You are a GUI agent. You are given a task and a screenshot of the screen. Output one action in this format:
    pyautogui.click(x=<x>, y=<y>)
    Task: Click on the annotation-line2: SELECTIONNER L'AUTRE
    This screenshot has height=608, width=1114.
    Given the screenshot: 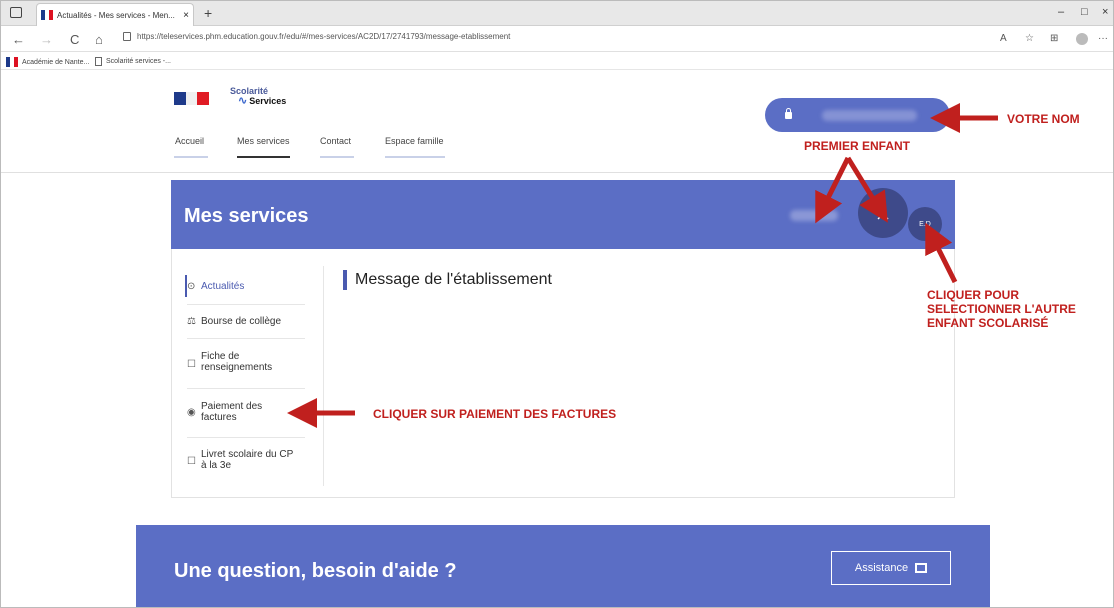 What is the action you would take?
    pyautogui.click(x=1001, y=309)
    